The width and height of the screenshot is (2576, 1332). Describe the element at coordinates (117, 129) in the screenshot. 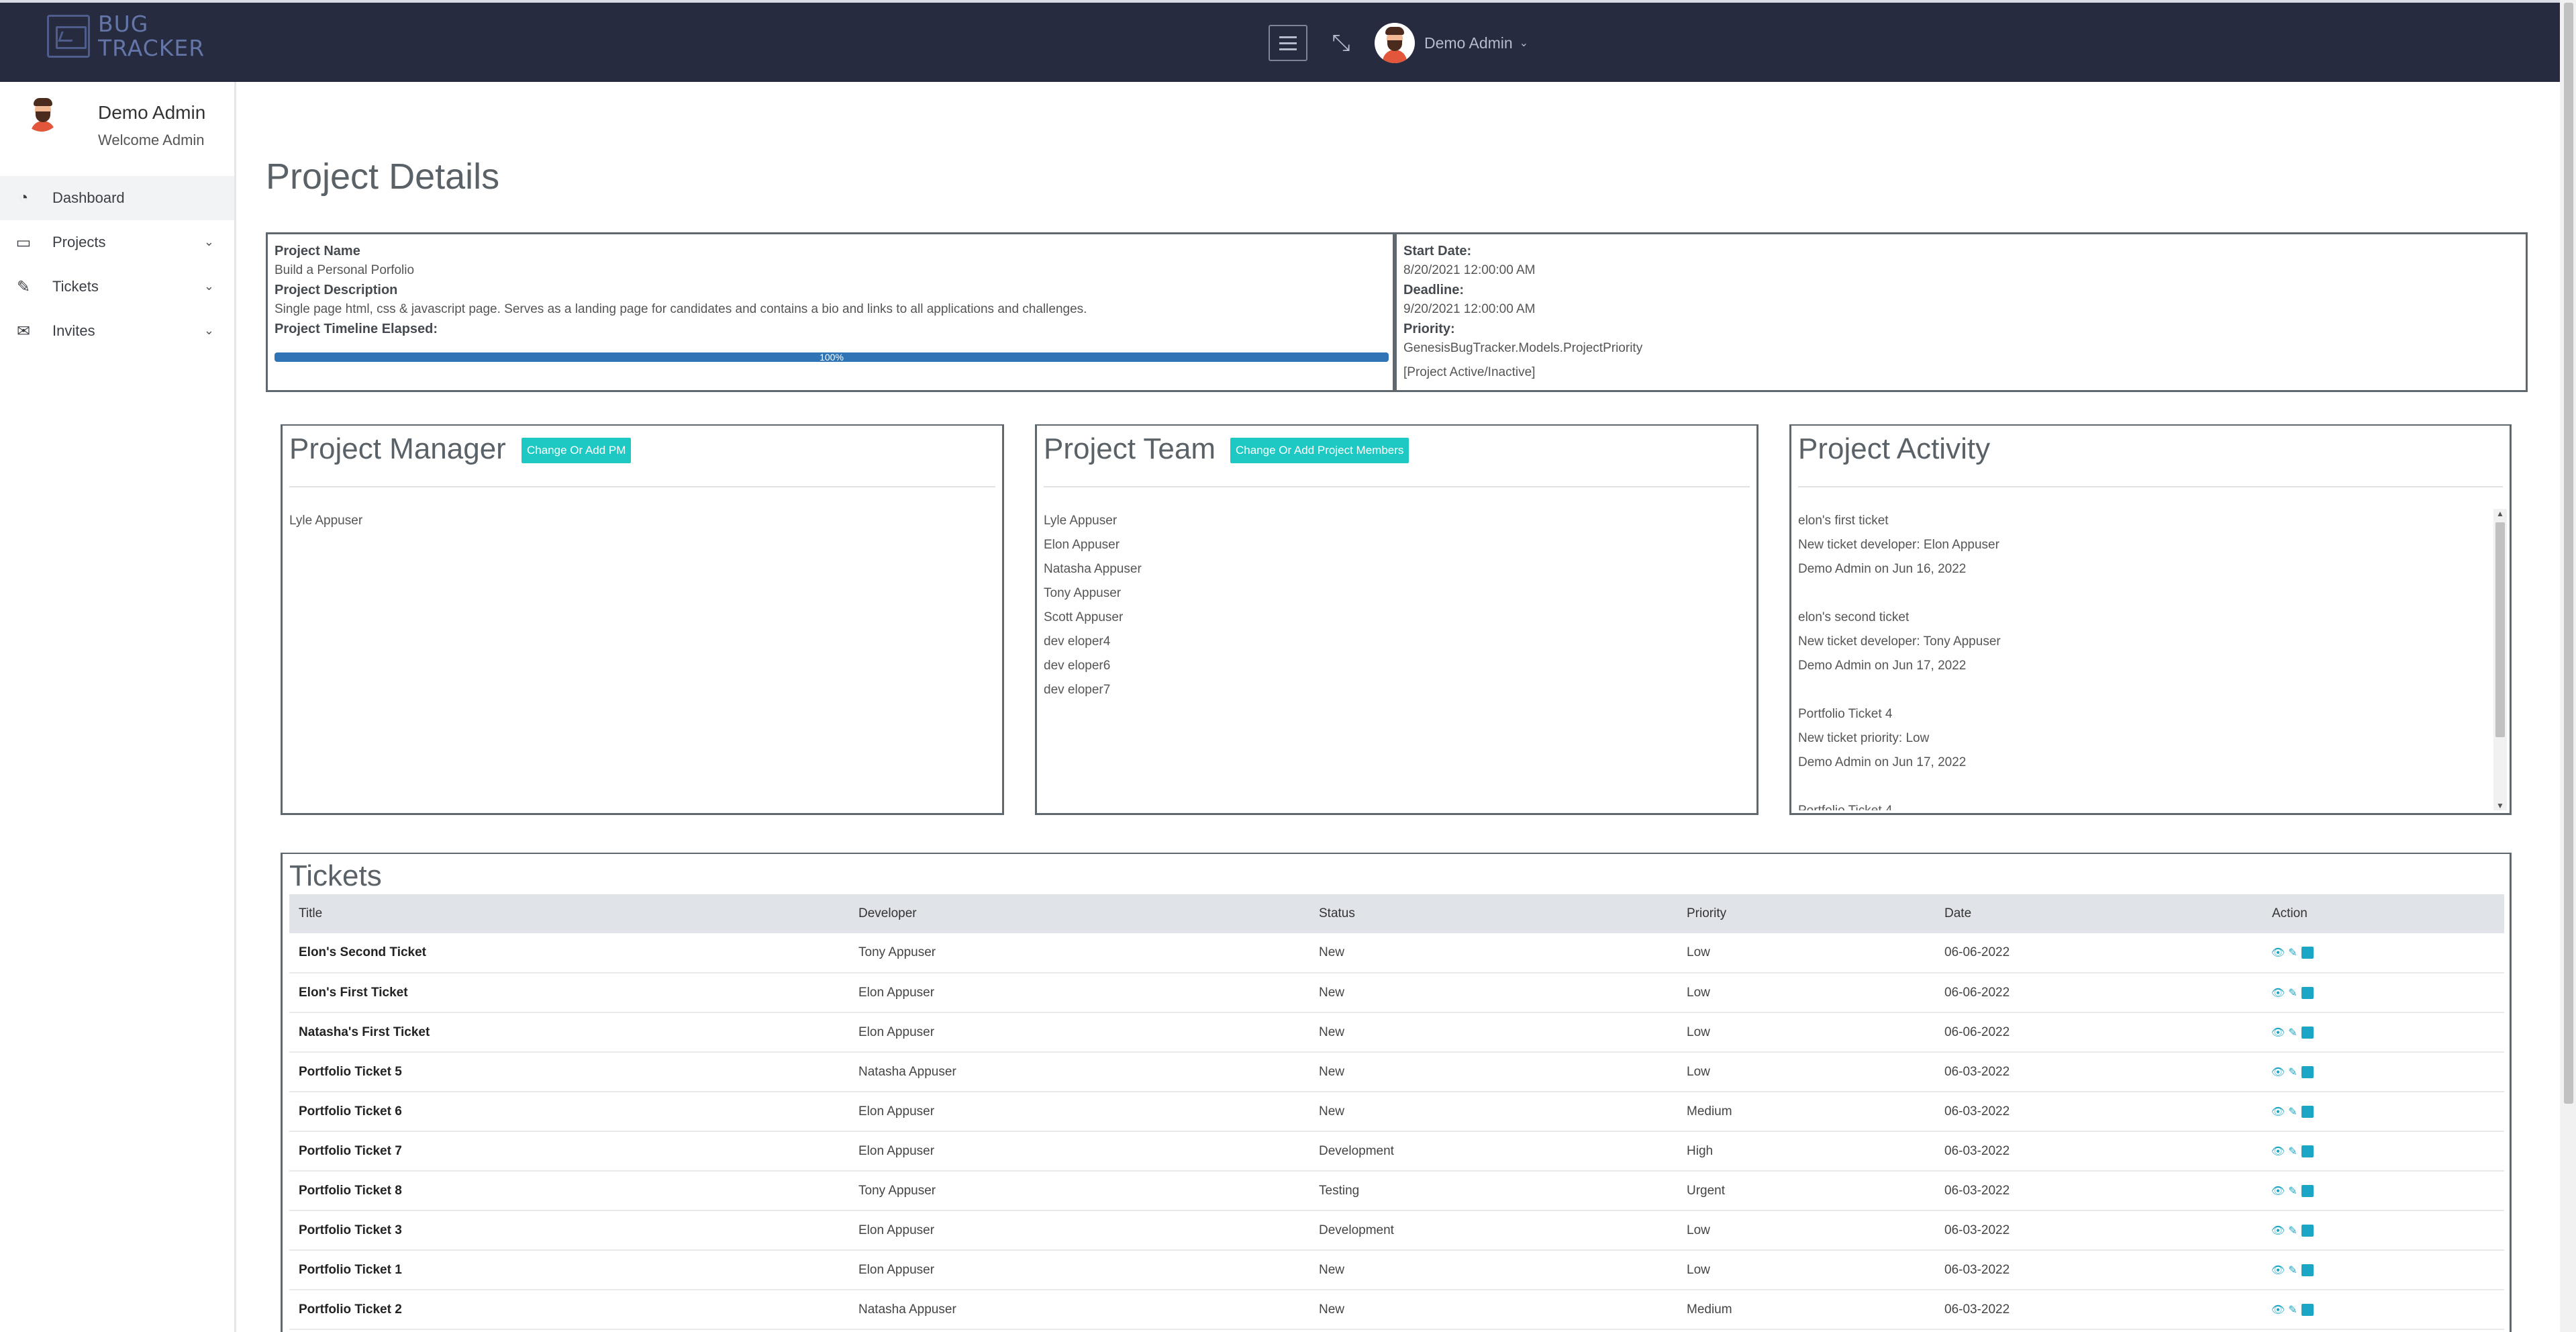

I see `sidebar-profile: Demo Admin Welcome Admin` at that location.